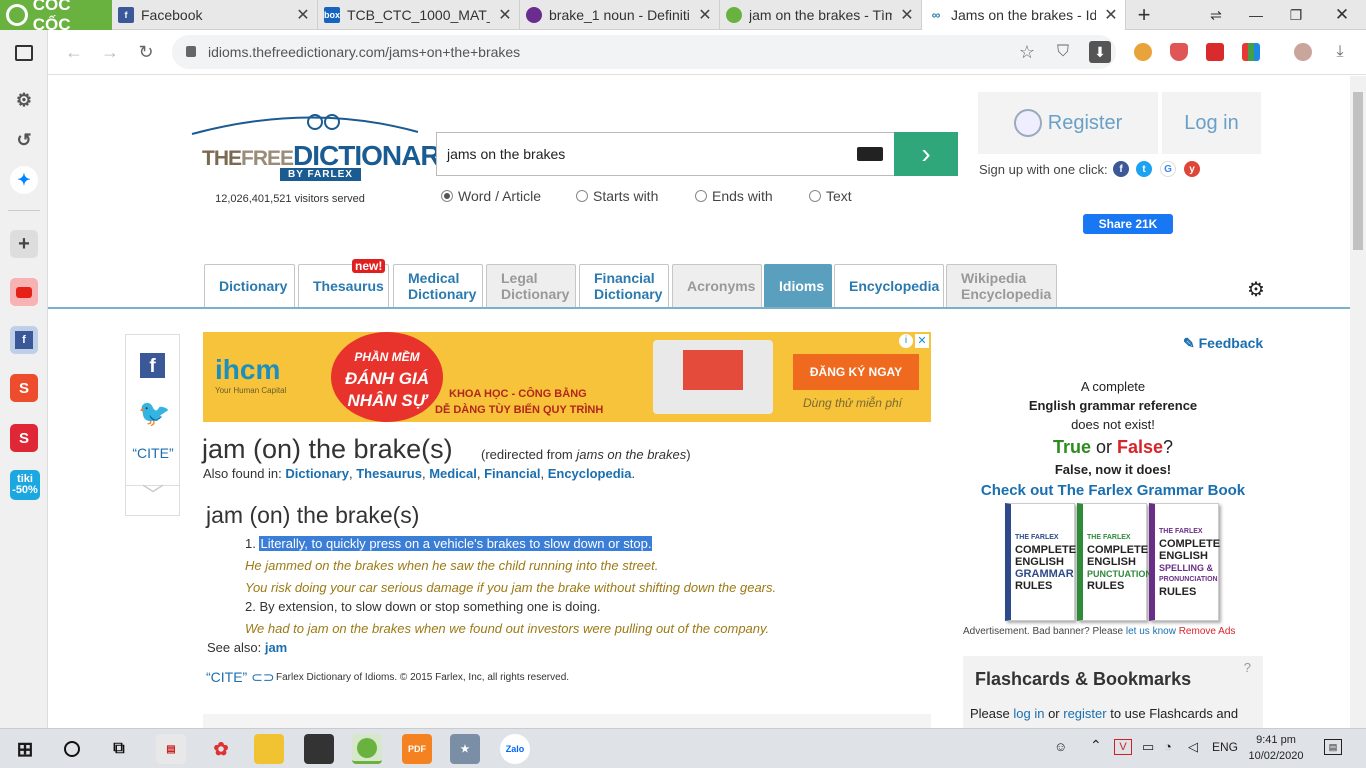 Image resolution: width=1366 pixels, height=768 pixels. Describe the element at coordinates (1192, 169) in the screenshot. I see `yahoo-login-icon: y` at that location.